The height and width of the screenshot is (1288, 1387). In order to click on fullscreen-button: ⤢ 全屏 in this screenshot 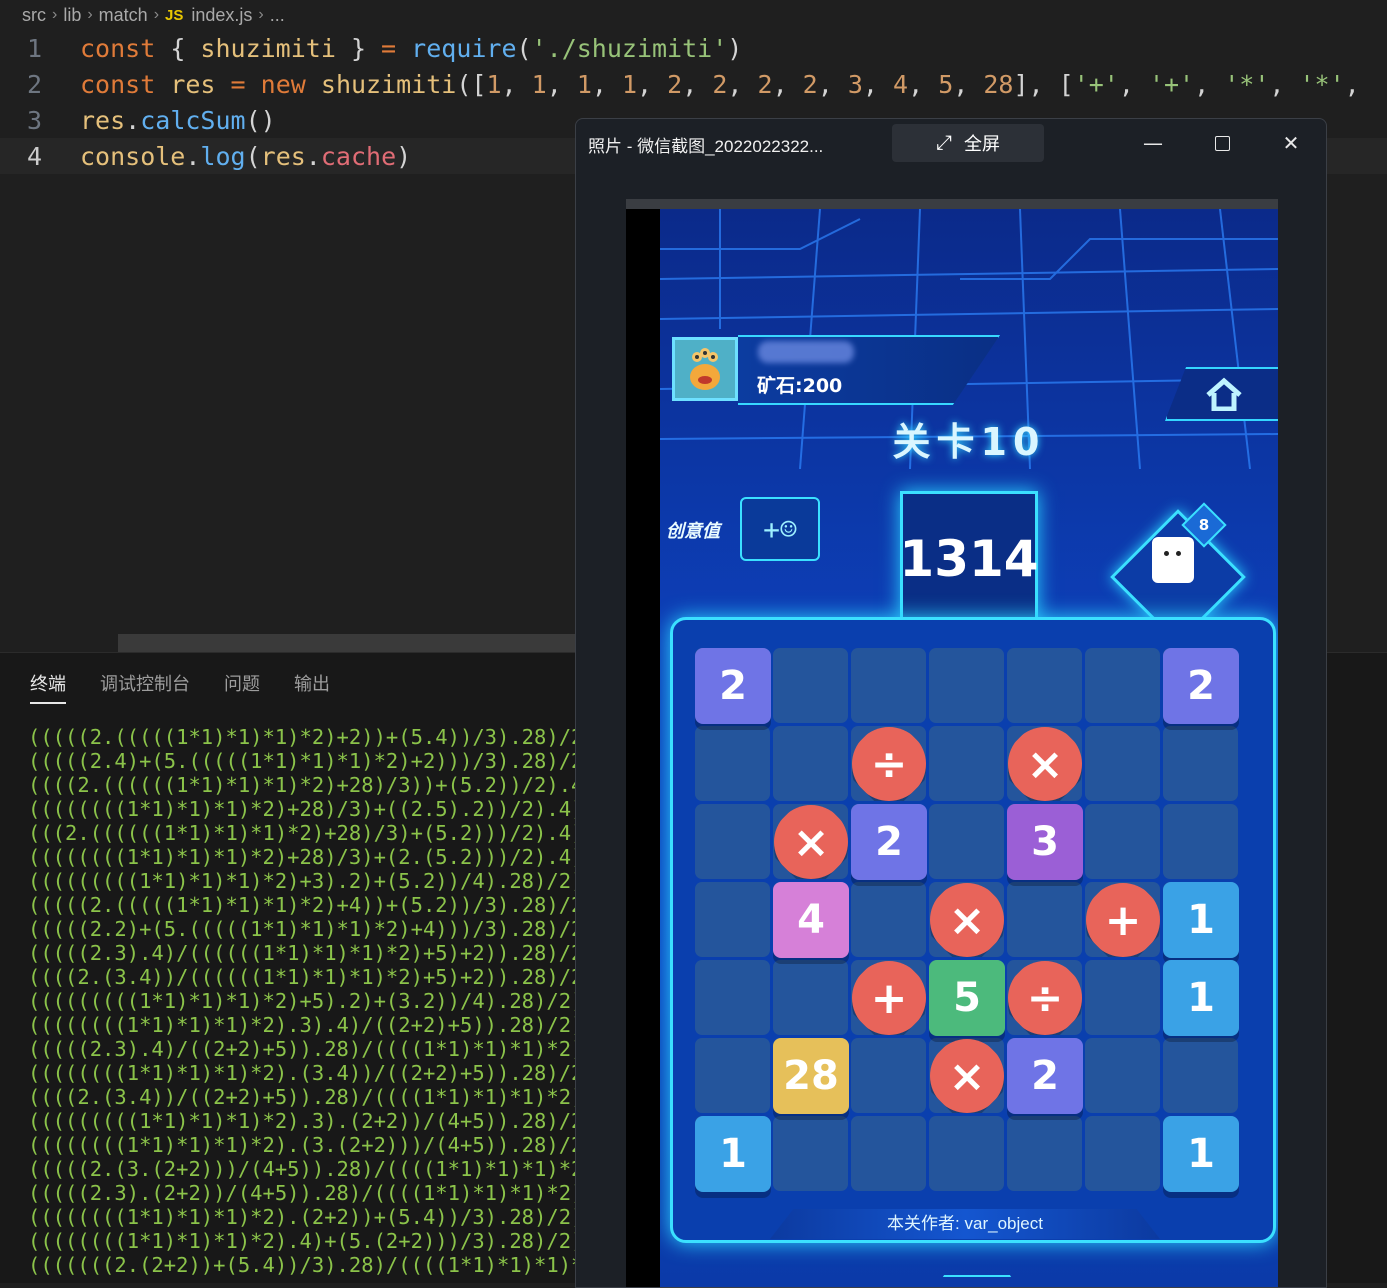, I will do `click(968, 143)`.